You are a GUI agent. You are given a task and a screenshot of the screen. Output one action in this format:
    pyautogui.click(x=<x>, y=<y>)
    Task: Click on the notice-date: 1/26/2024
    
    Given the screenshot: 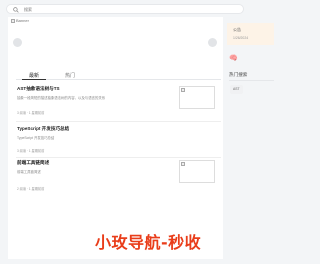 What is the action you would take?
    pyautogui.click(x=241, y=38)
    